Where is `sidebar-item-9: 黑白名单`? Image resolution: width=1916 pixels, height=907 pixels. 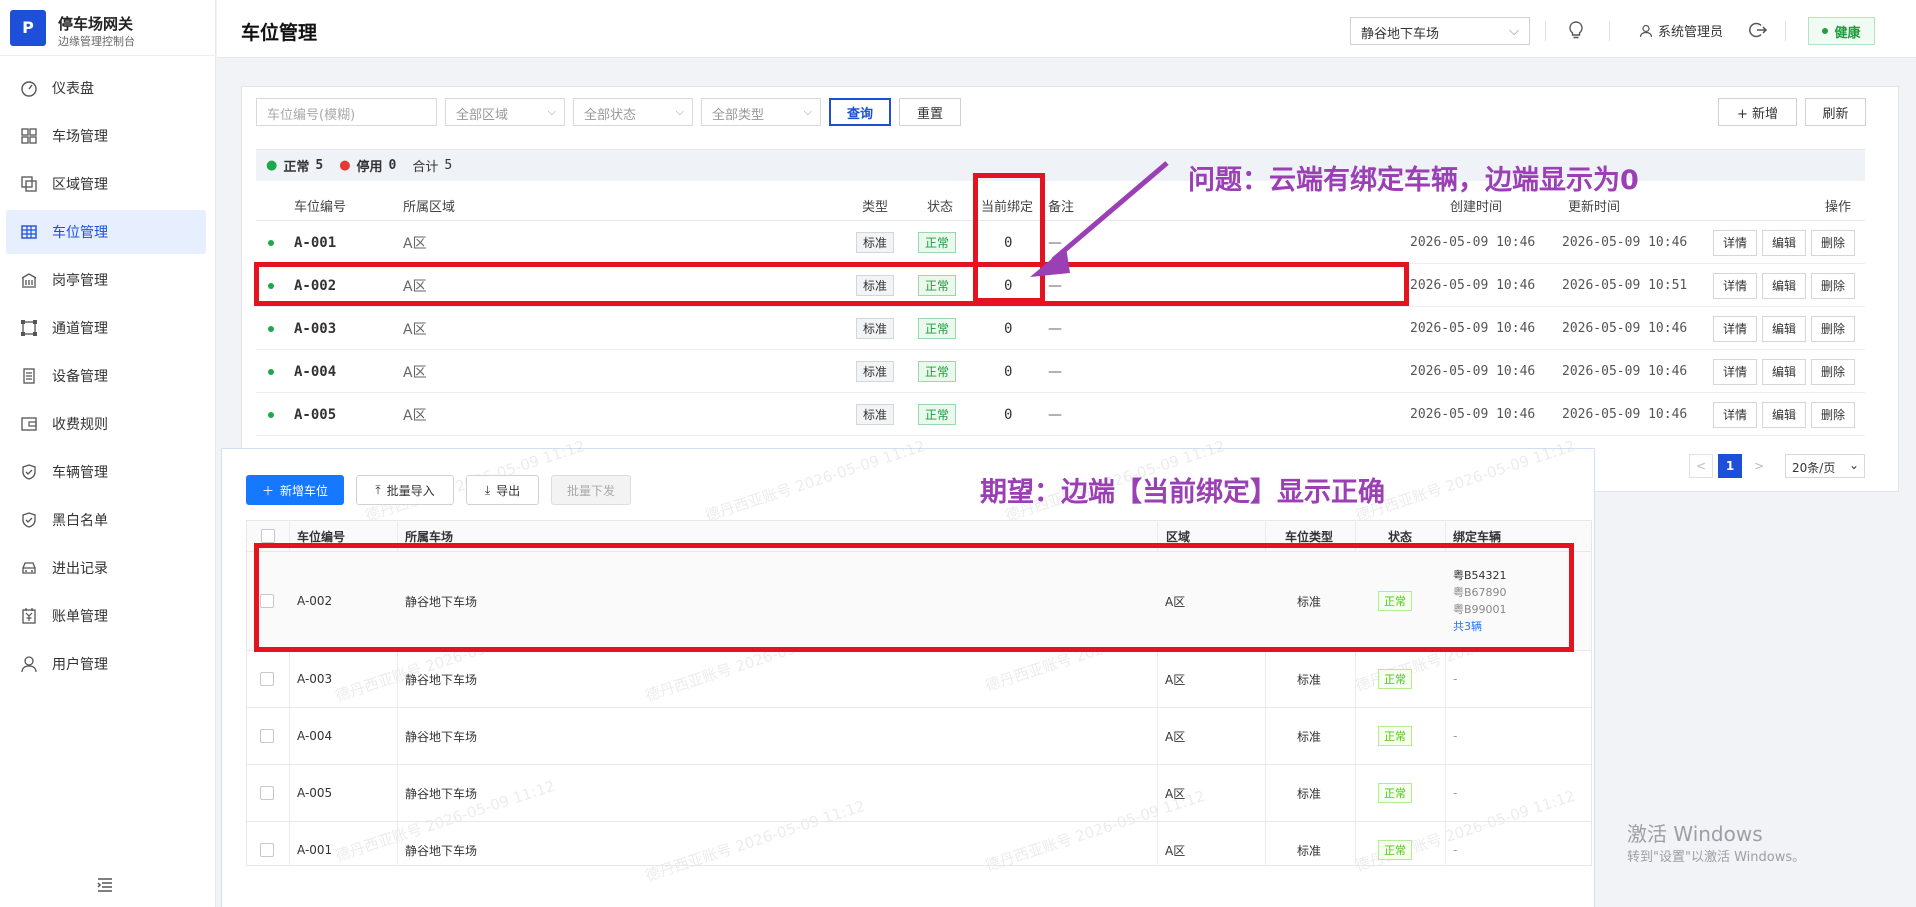
sidebar-item-9: 黑白名单 is located at coordinates (106, 520).